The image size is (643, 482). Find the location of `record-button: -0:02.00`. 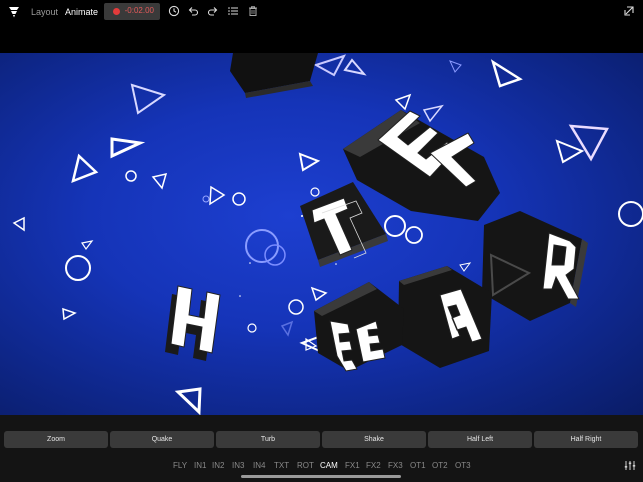

record-button: -0:02.00 is located at coordinates (132, 11).